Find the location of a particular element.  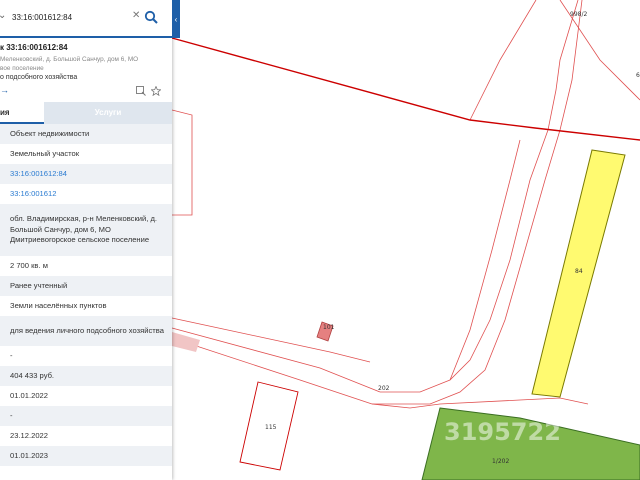

chevron-down-icon: ⌄ is located at coordinates (3, 15).